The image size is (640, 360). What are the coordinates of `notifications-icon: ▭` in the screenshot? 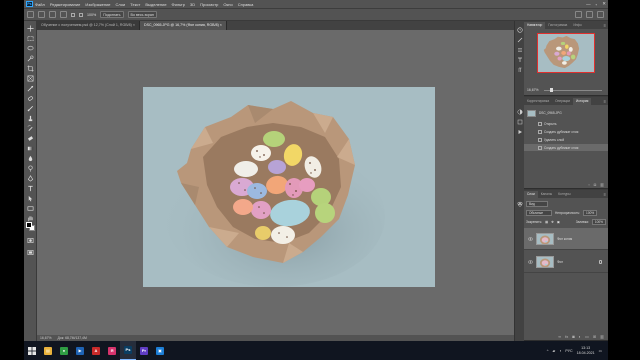 It's located at (600, 351).